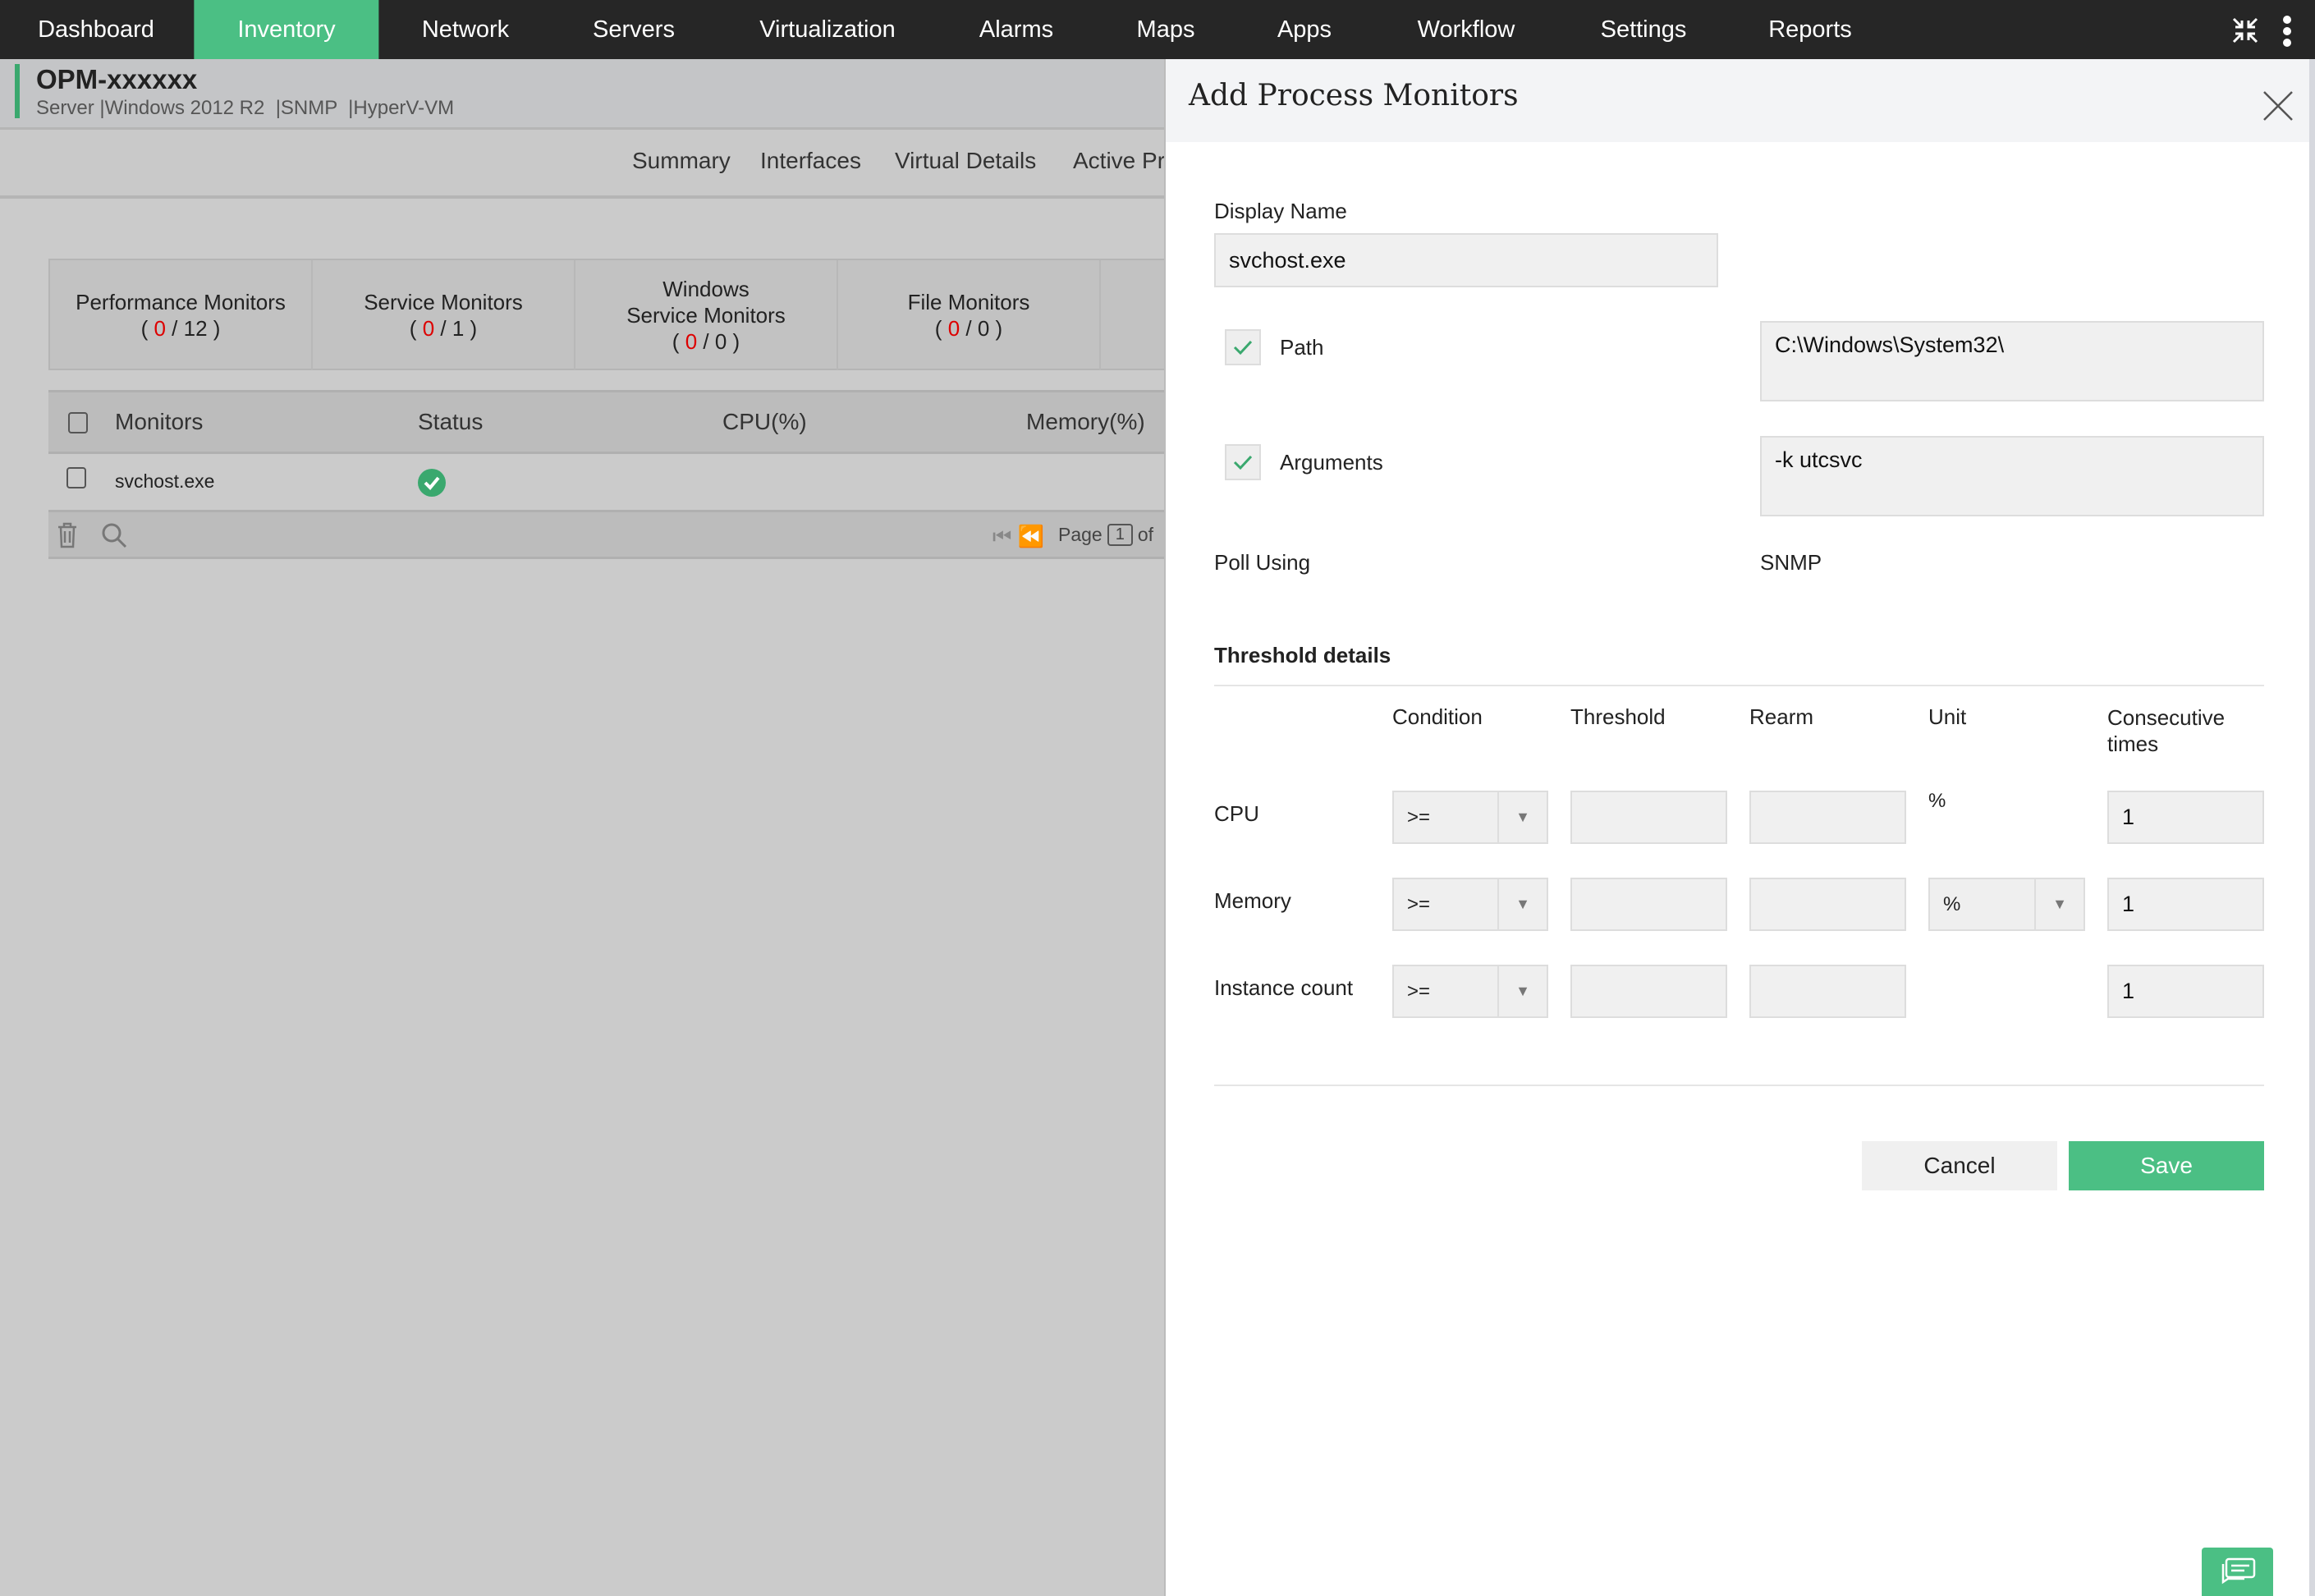 This screenshot has height=1596, width=2315. I want to click on cpu-rearm-input, so click(1828, 817).